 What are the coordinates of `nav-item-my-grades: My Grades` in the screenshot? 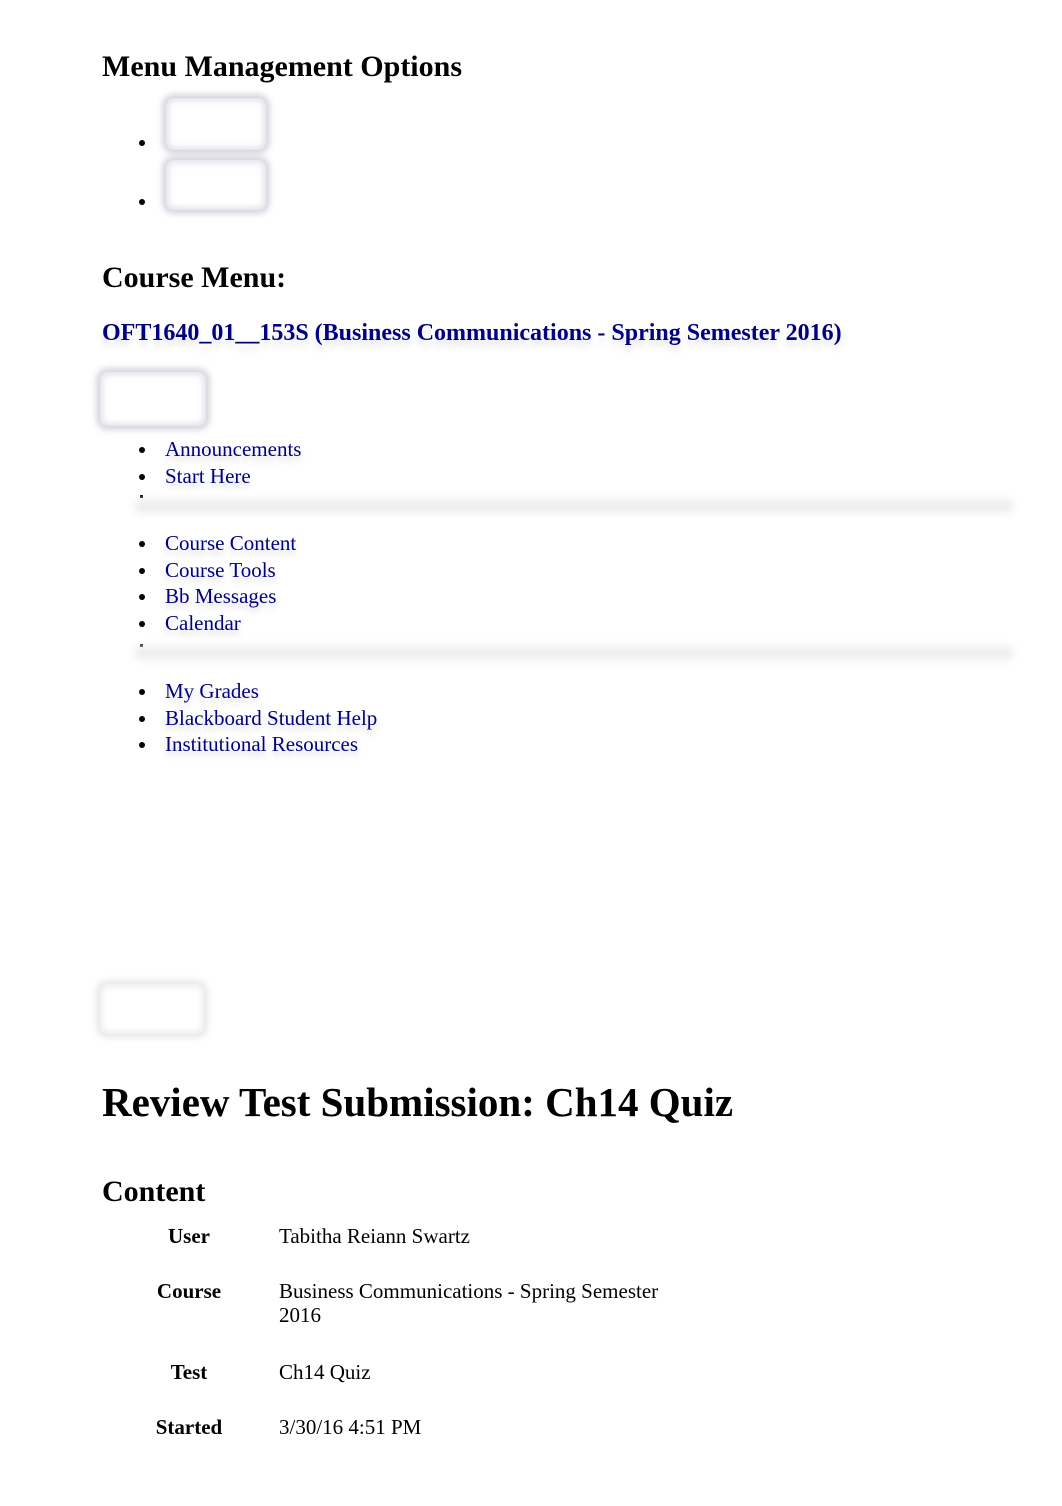 It's located at (253, 691).